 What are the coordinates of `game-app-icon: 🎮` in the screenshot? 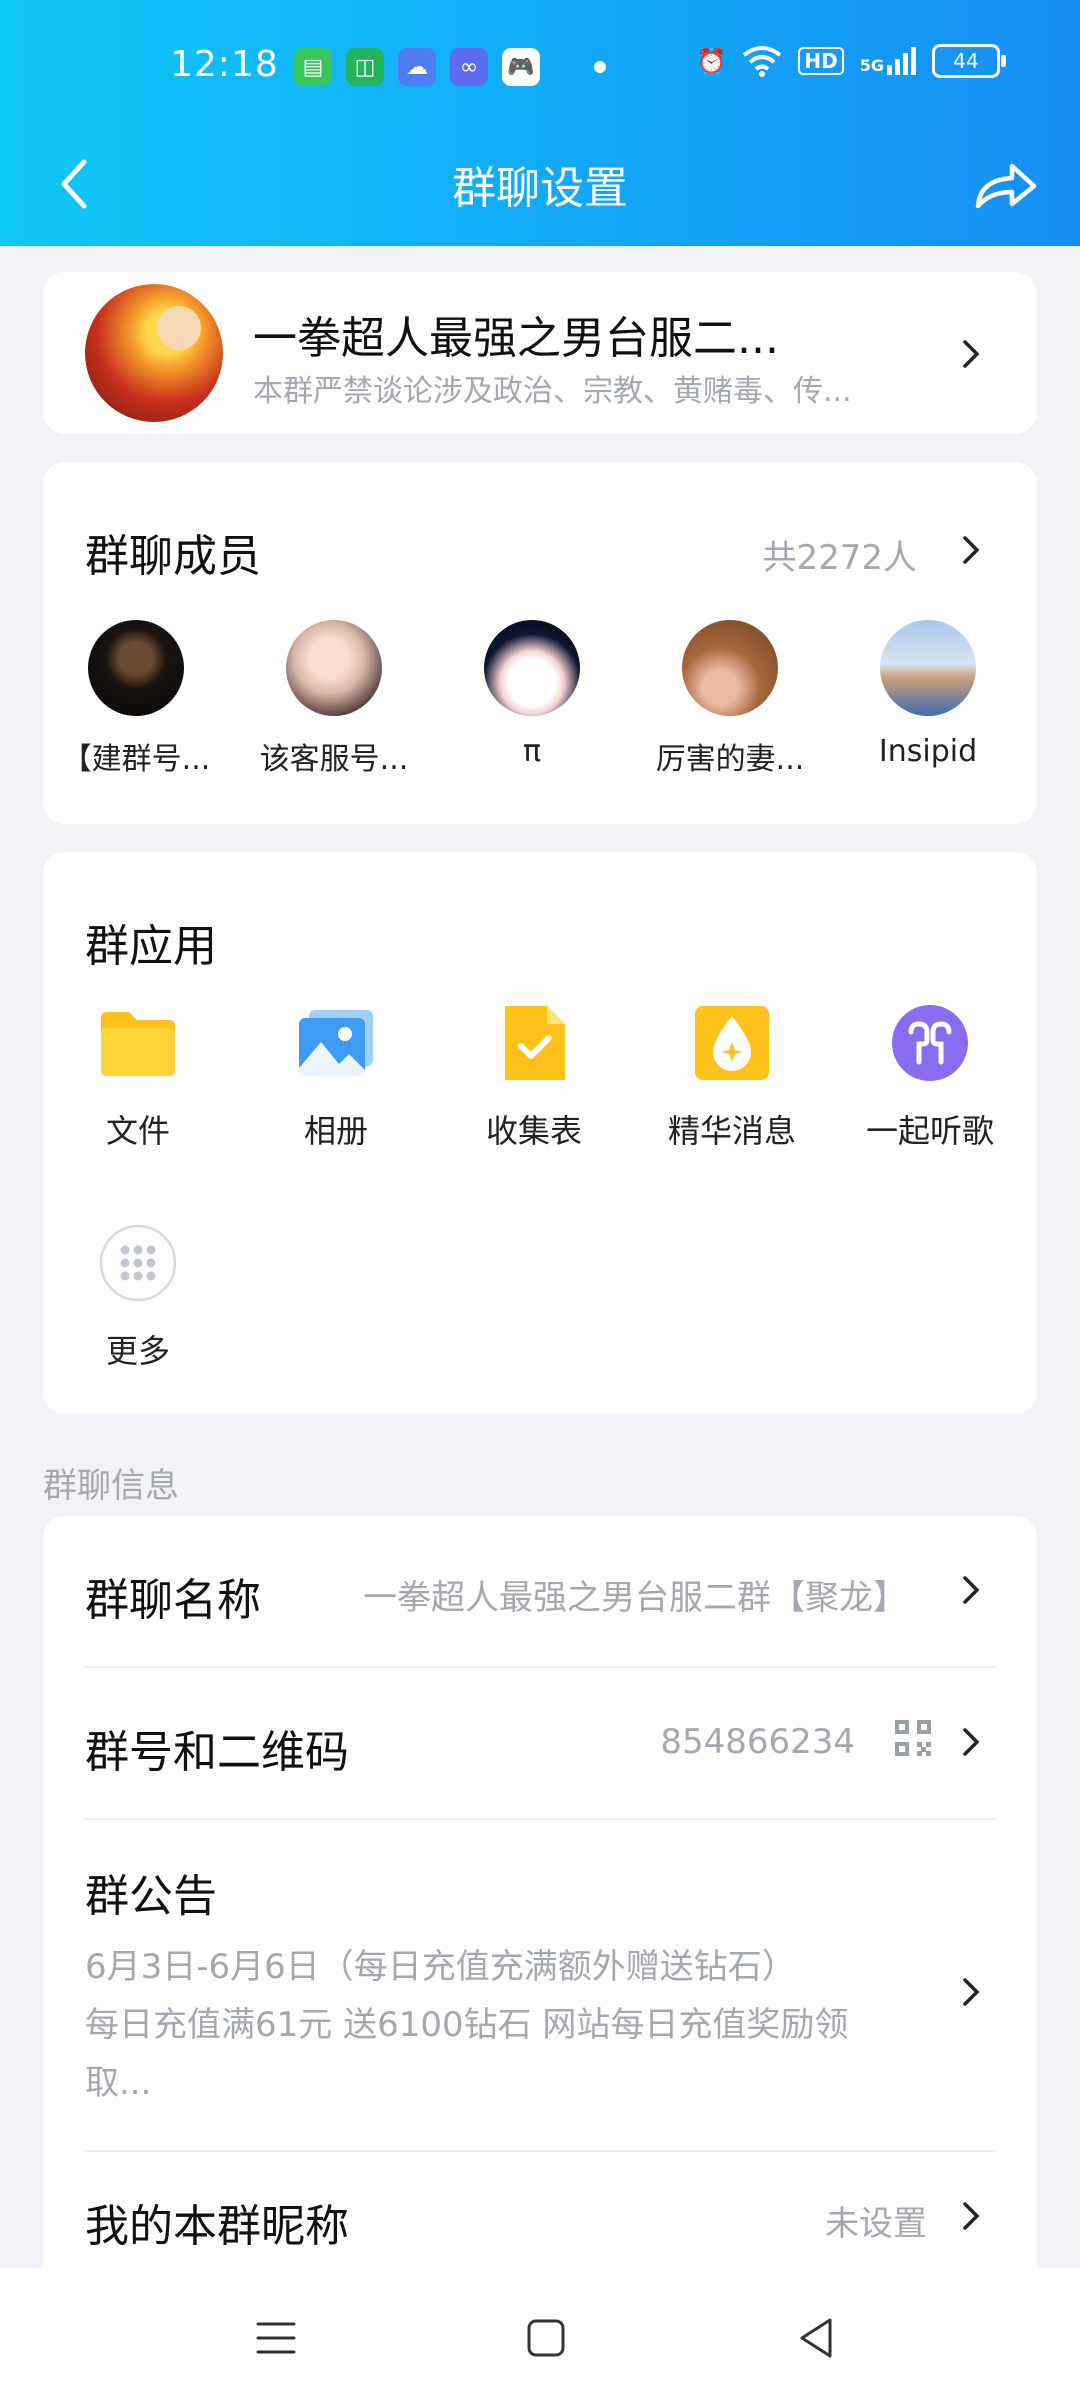 It's located at (521, 67).